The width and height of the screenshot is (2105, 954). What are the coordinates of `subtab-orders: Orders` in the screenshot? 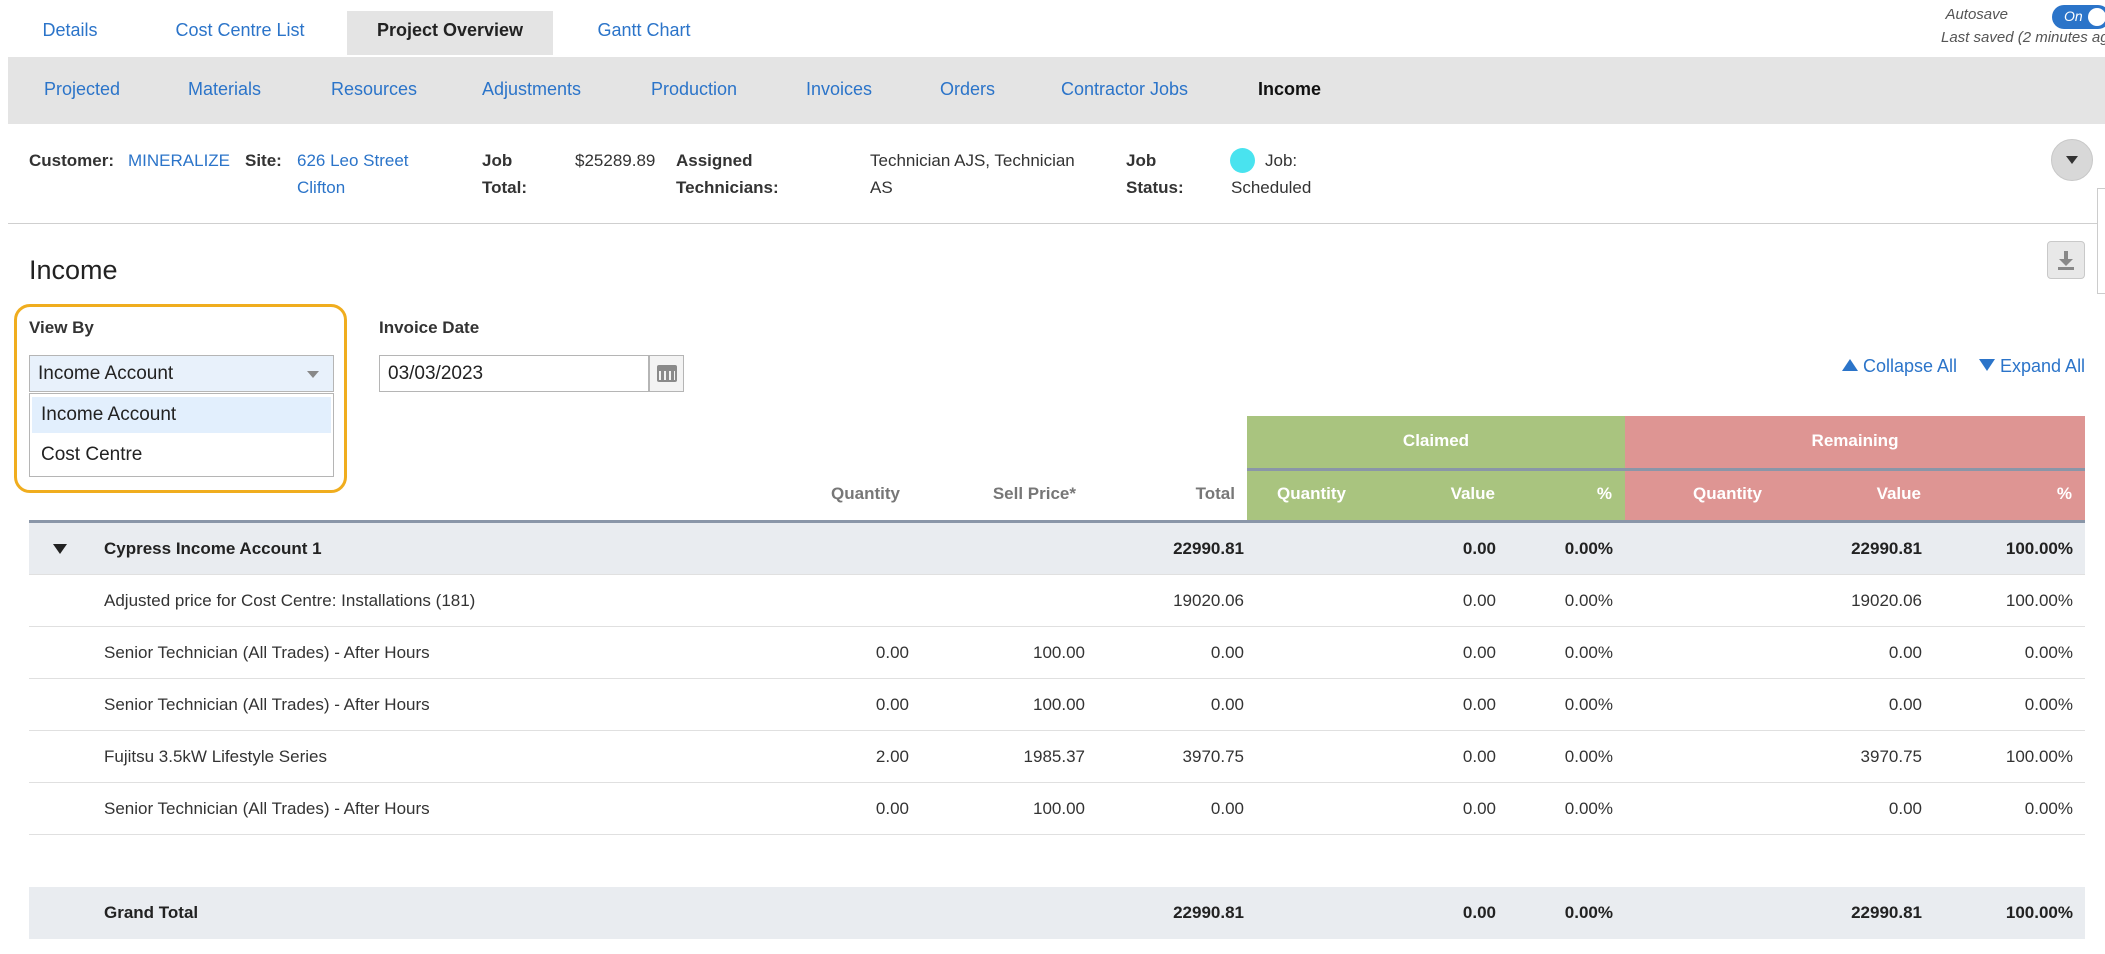 It's located at (967, 89).